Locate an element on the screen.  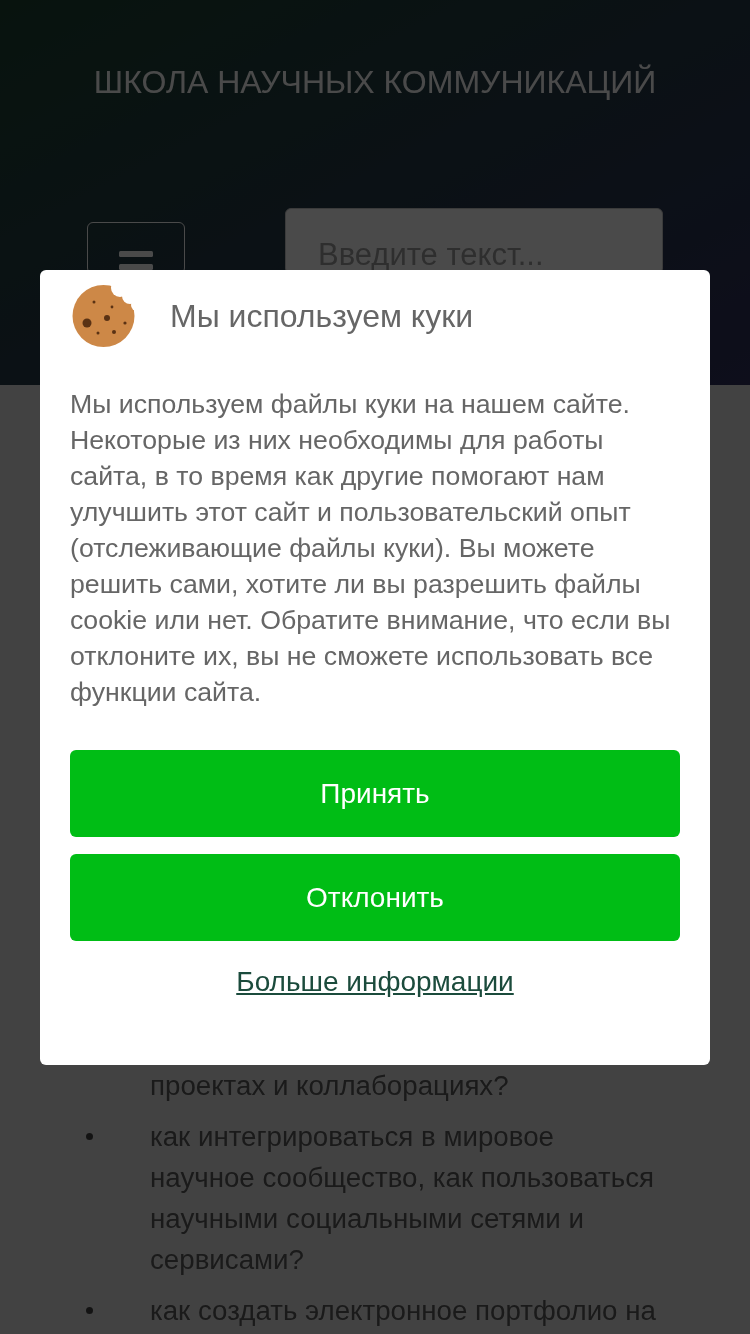
more-info-link: Больше информации is located at coordinates (375, 982).